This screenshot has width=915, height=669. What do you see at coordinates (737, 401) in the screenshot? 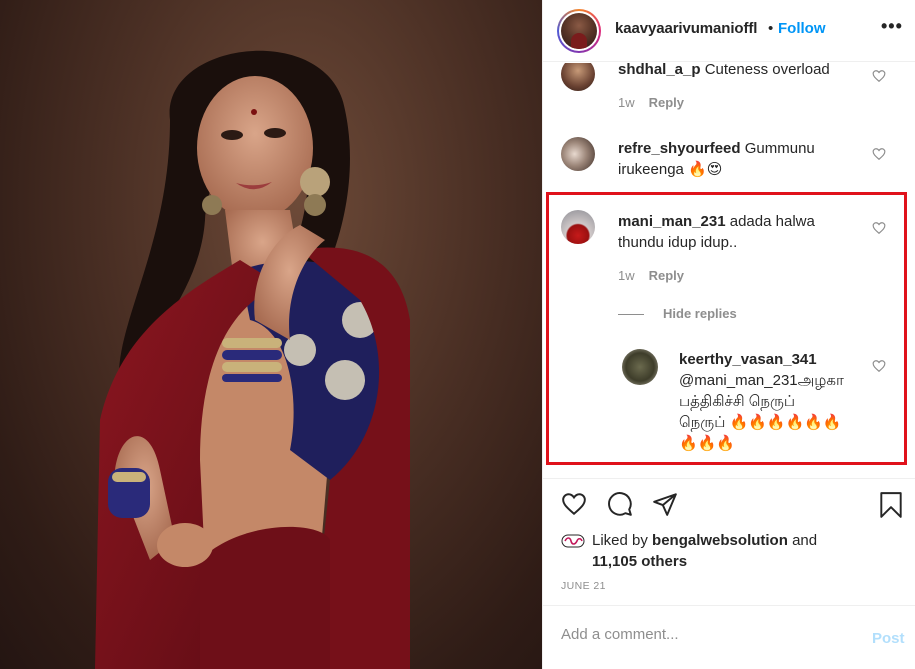
I see `reply-body-line2: பத்திகிச்சி நெருப்` at bounding box center [737, 401].